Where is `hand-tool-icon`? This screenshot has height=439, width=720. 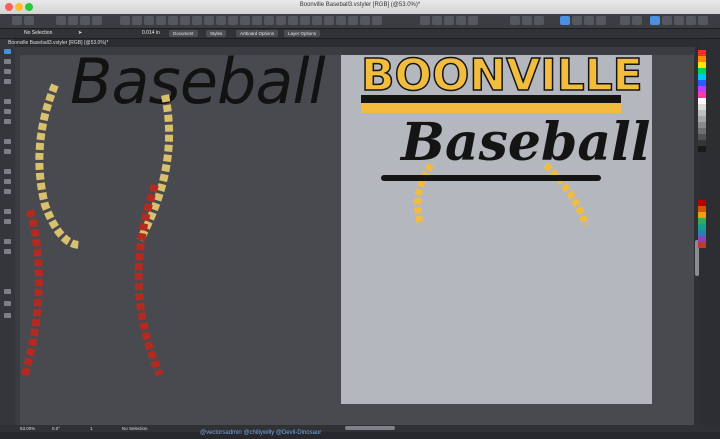
hand-tool-icon is located at coordinates (7, 251).